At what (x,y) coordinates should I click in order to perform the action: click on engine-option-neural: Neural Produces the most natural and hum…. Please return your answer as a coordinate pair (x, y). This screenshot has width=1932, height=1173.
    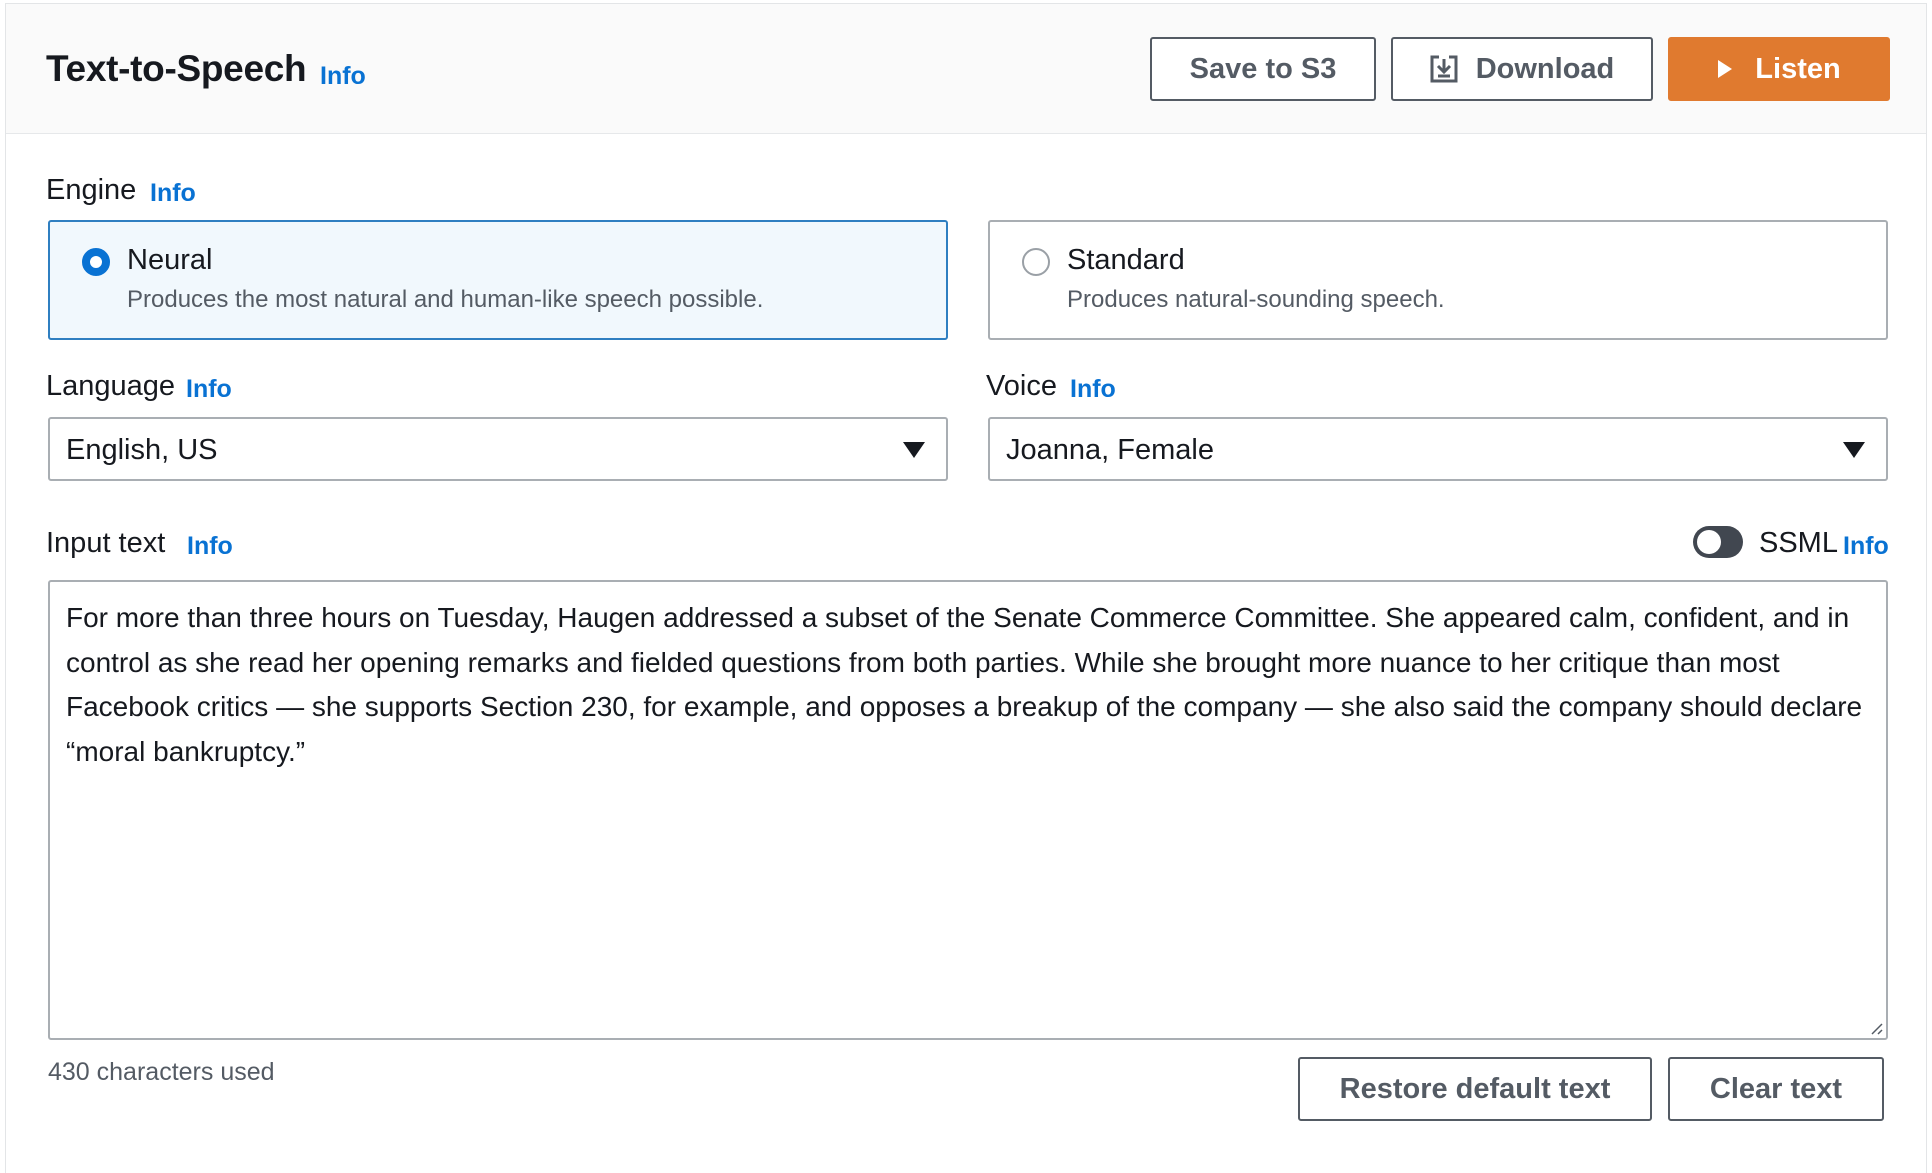
    Looking at the image, I should click on (498, 280).